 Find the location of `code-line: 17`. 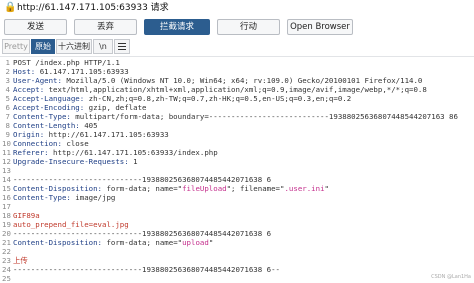

code-line: 17 is located at coordinates (237, 206).